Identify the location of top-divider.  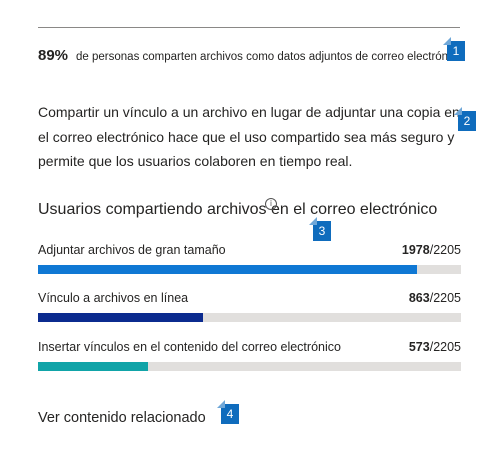
(249, 27).